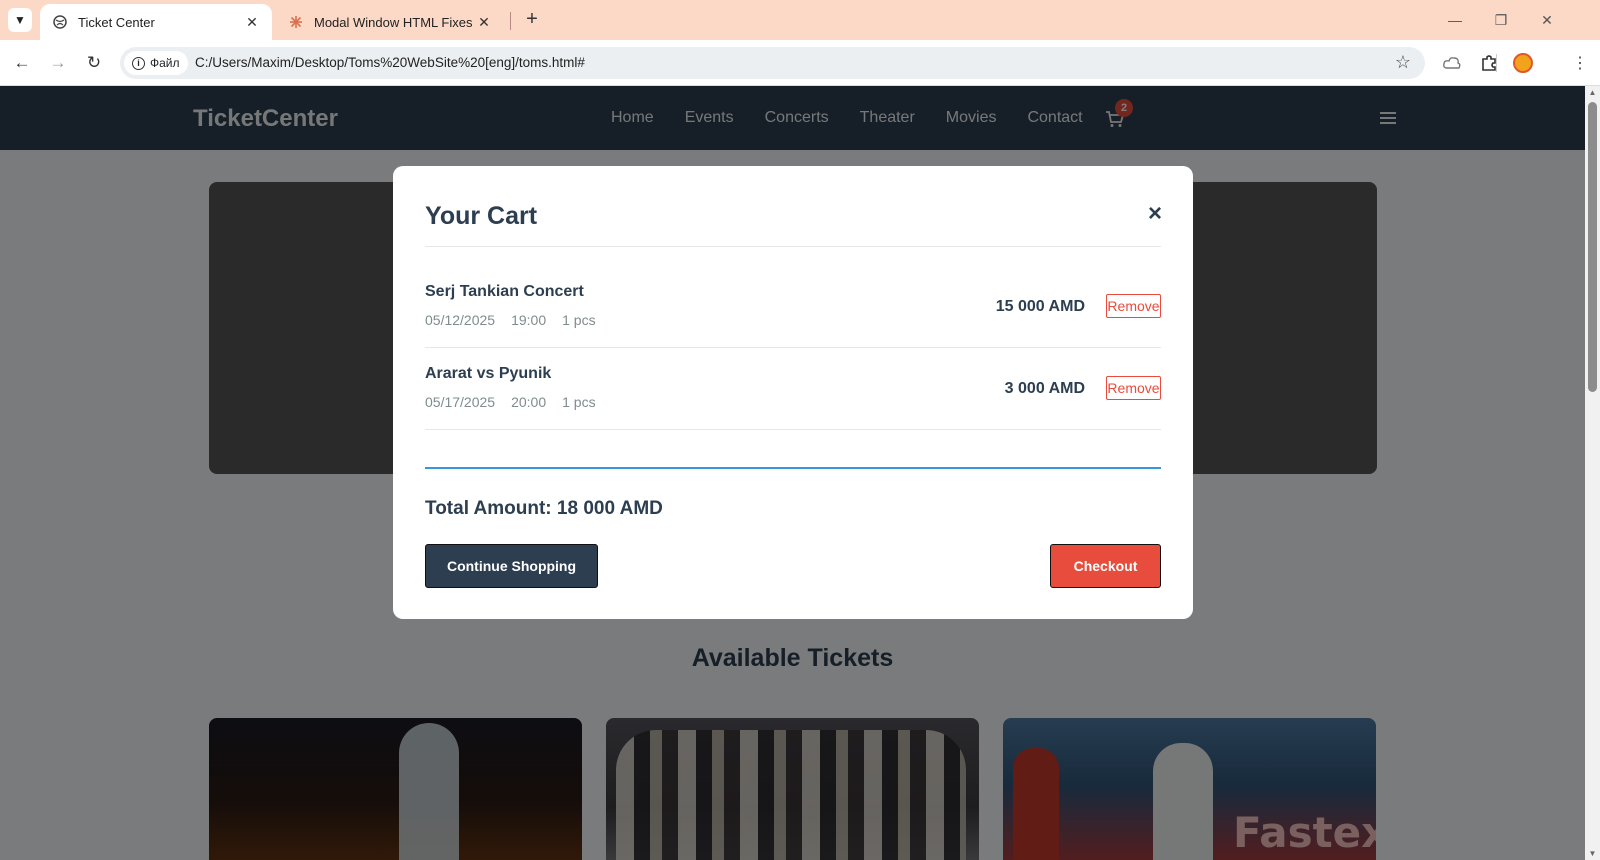 The height and width of the screenshot is (860, 1600). What do you see at coordinates (510, 320) in the screenshot?
I see `cart-item-meta: 05/12/2025 19:00 1 pcs` at bounding box center [510, 320].